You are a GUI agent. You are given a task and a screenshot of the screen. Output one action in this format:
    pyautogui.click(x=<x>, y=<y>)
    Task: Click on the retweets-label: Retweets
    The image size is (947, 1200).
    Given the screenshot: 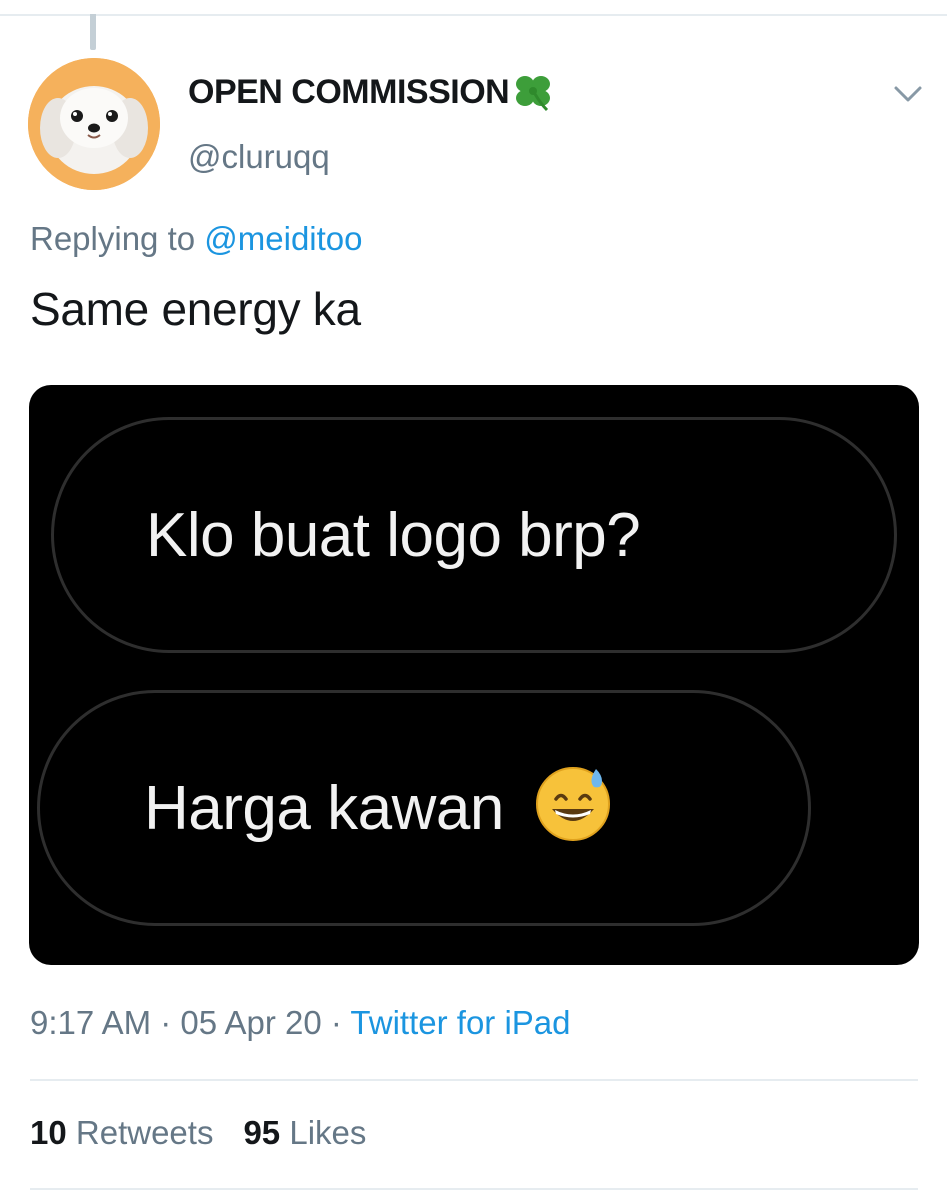 What is the action you would take?
    pyautogui.click(x=144, y=1132)
    